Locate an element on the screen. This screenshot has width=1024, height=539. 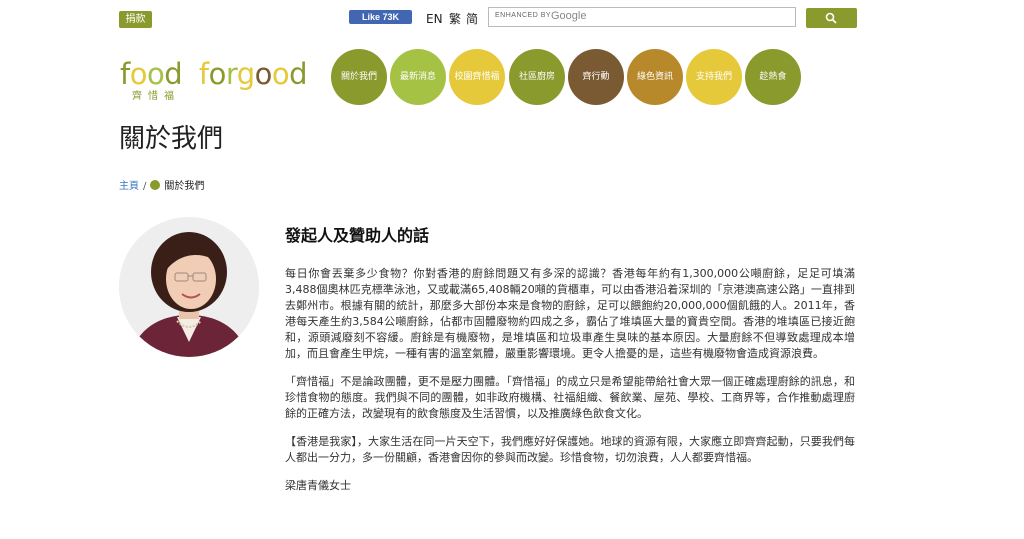
nav-item: 齊行動 is located at coordinates (596, 77).